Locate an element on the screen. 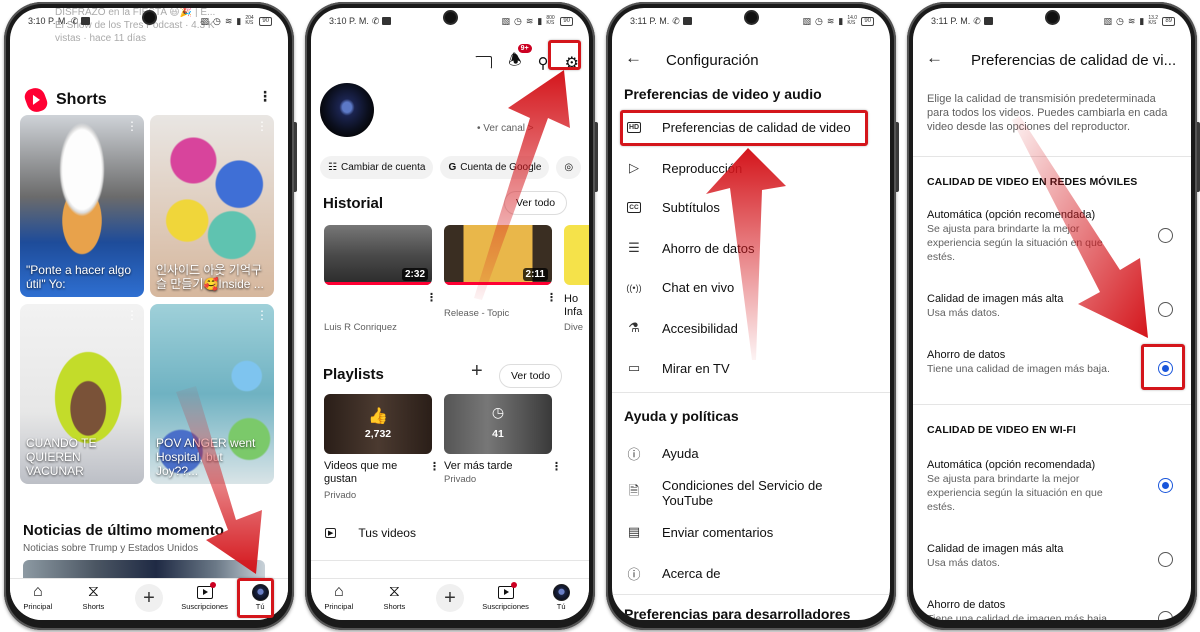 This screenshot has height=632, width=1200. profile-avatar is located at coordinates (347, 110).